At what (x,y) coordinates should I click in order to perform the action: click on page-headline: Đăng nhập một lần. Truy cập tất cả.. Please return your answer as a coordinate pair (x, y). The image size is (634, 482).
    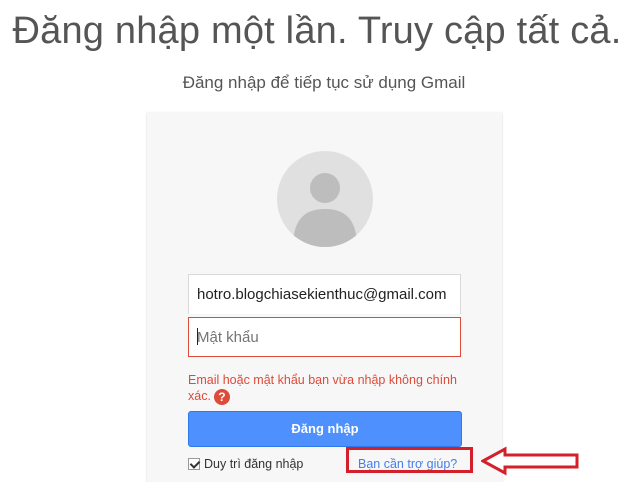
    Looking at the image, I should click on (317, 31).